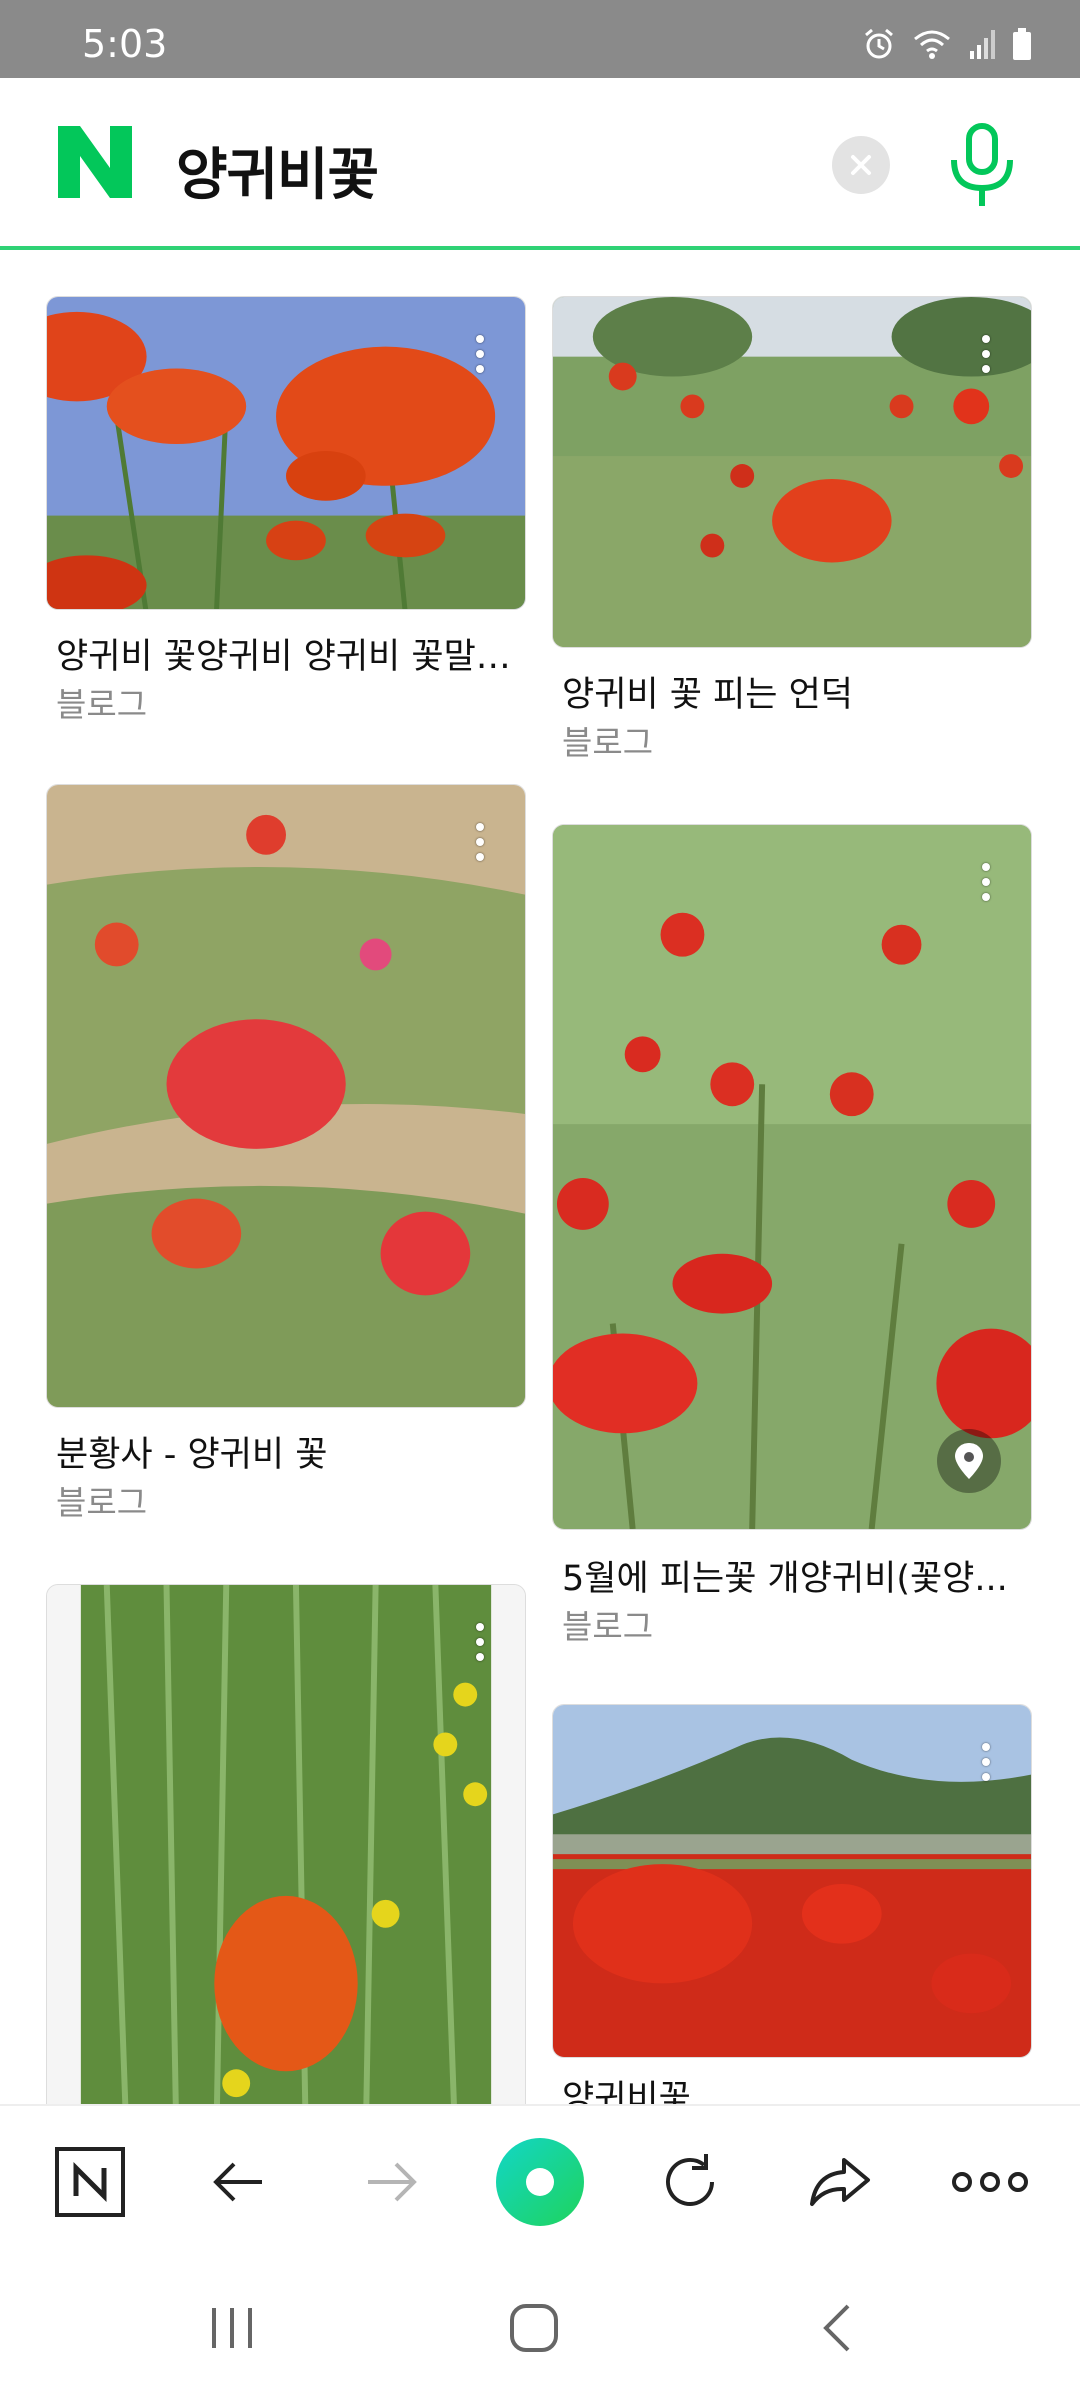 This screenshot has height=2400, width=1080. I want to click on system-navigation-bar, so click(540, 2327).